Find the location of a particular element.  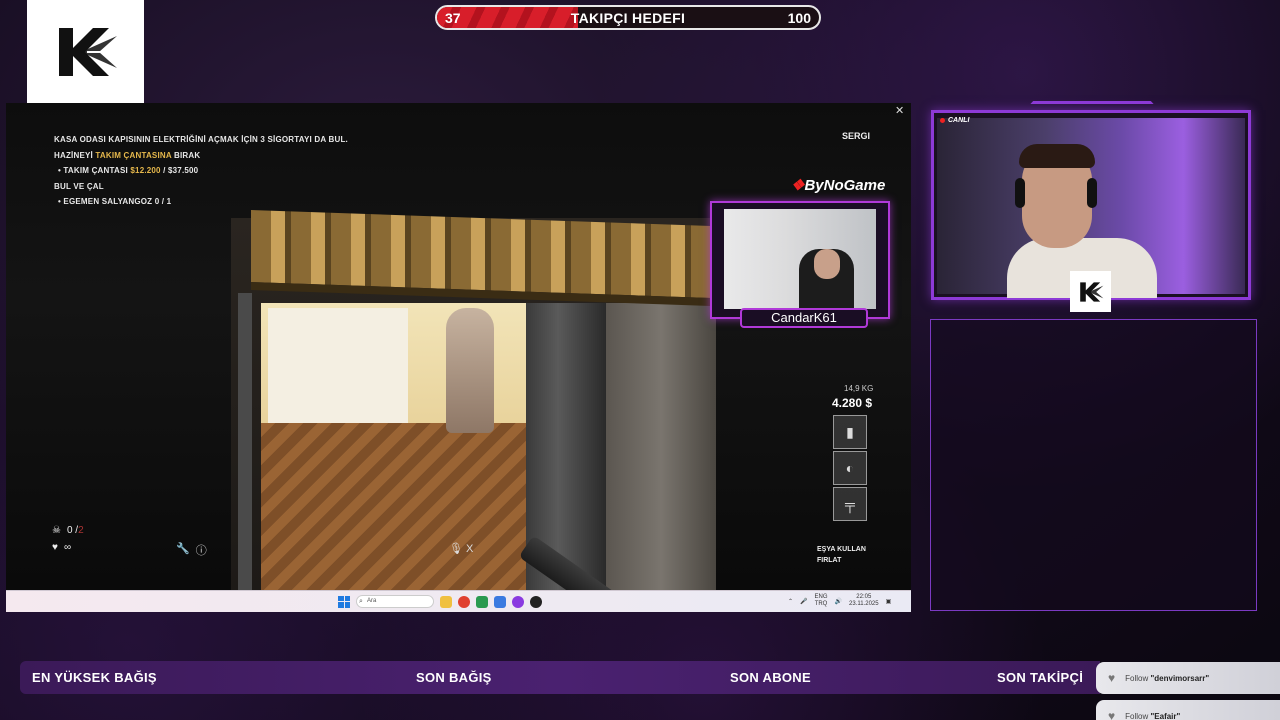

headphone-left is located at coordinates (1020, 193).